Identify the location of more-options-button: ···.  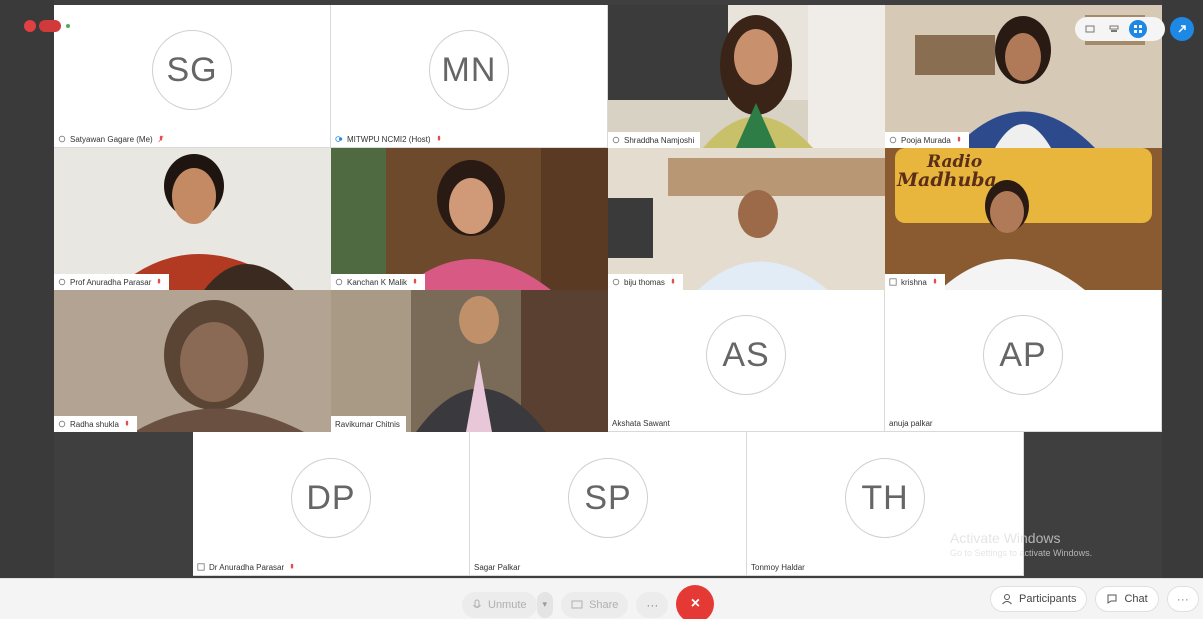
(652, 604).